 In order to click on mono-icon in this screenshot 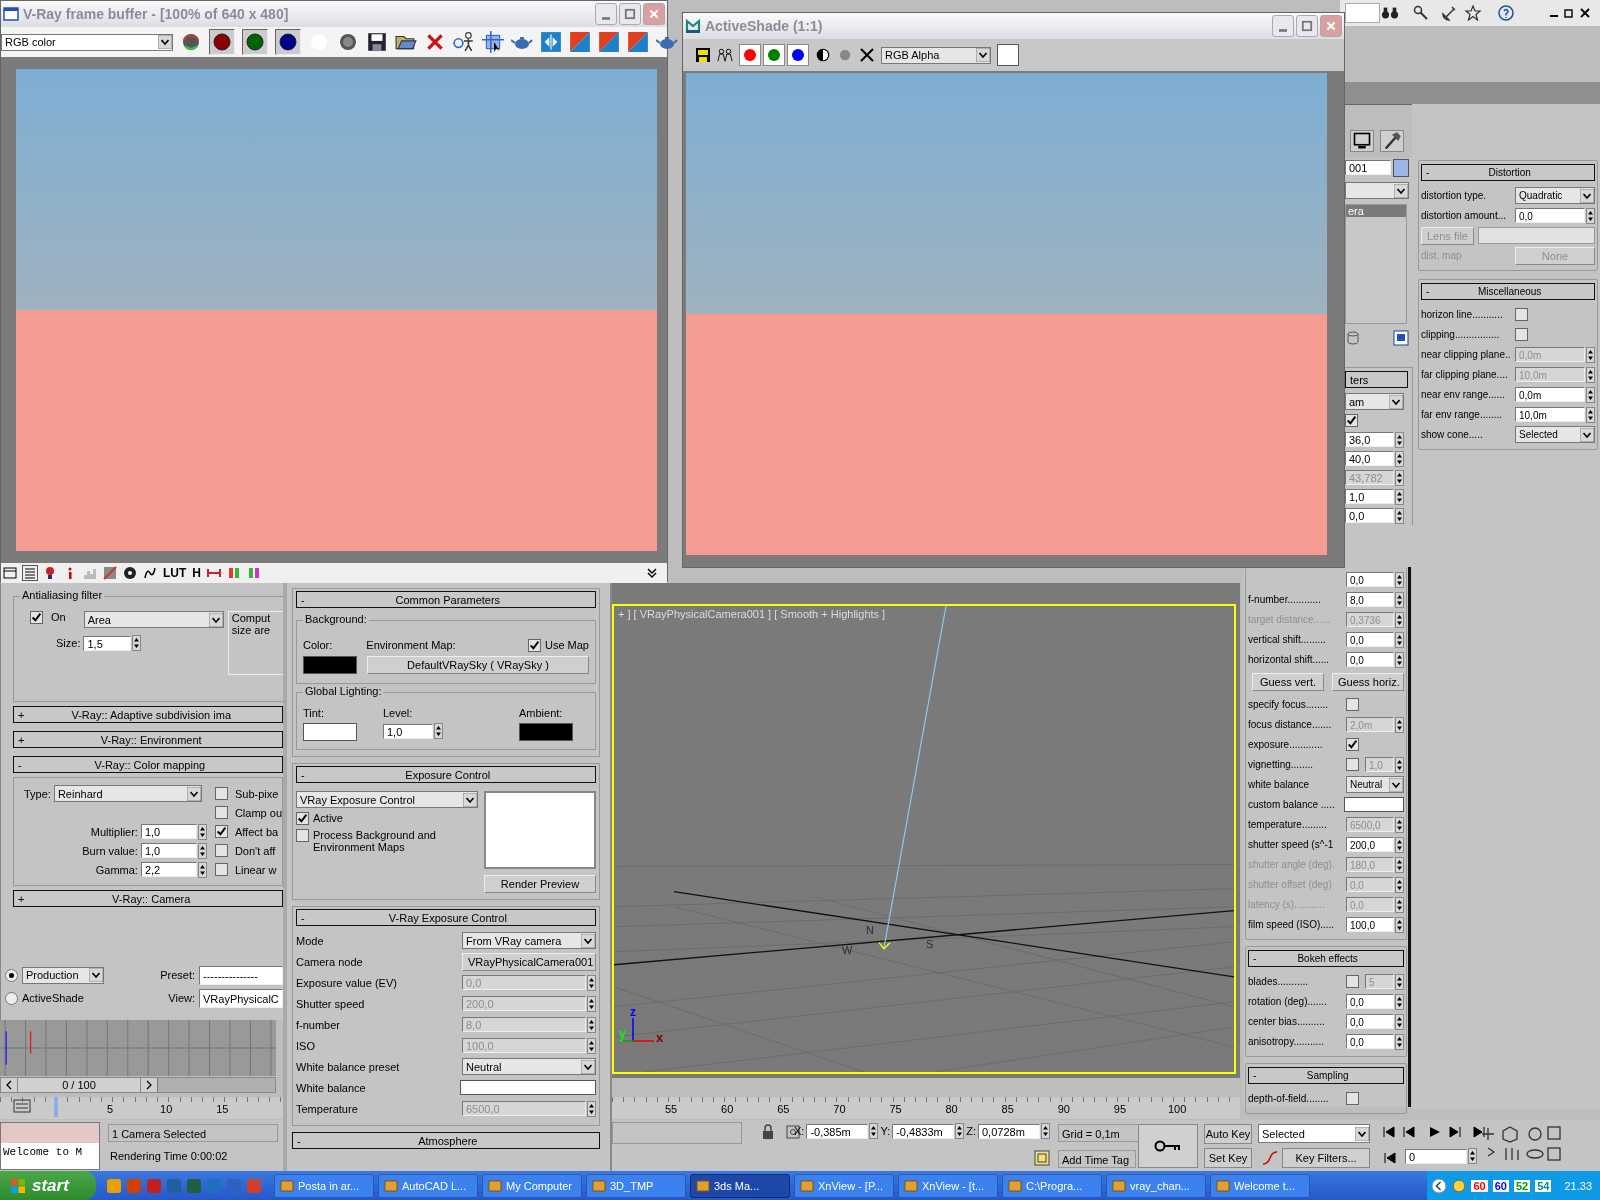, I will do `click(348, 42)`.